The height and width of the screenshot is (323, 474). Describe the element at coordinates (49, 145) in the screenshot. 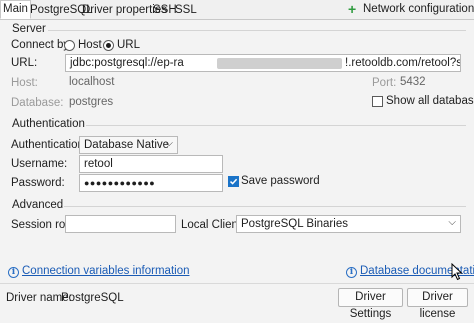

I see `authentication-label: Authentication:` at that location.